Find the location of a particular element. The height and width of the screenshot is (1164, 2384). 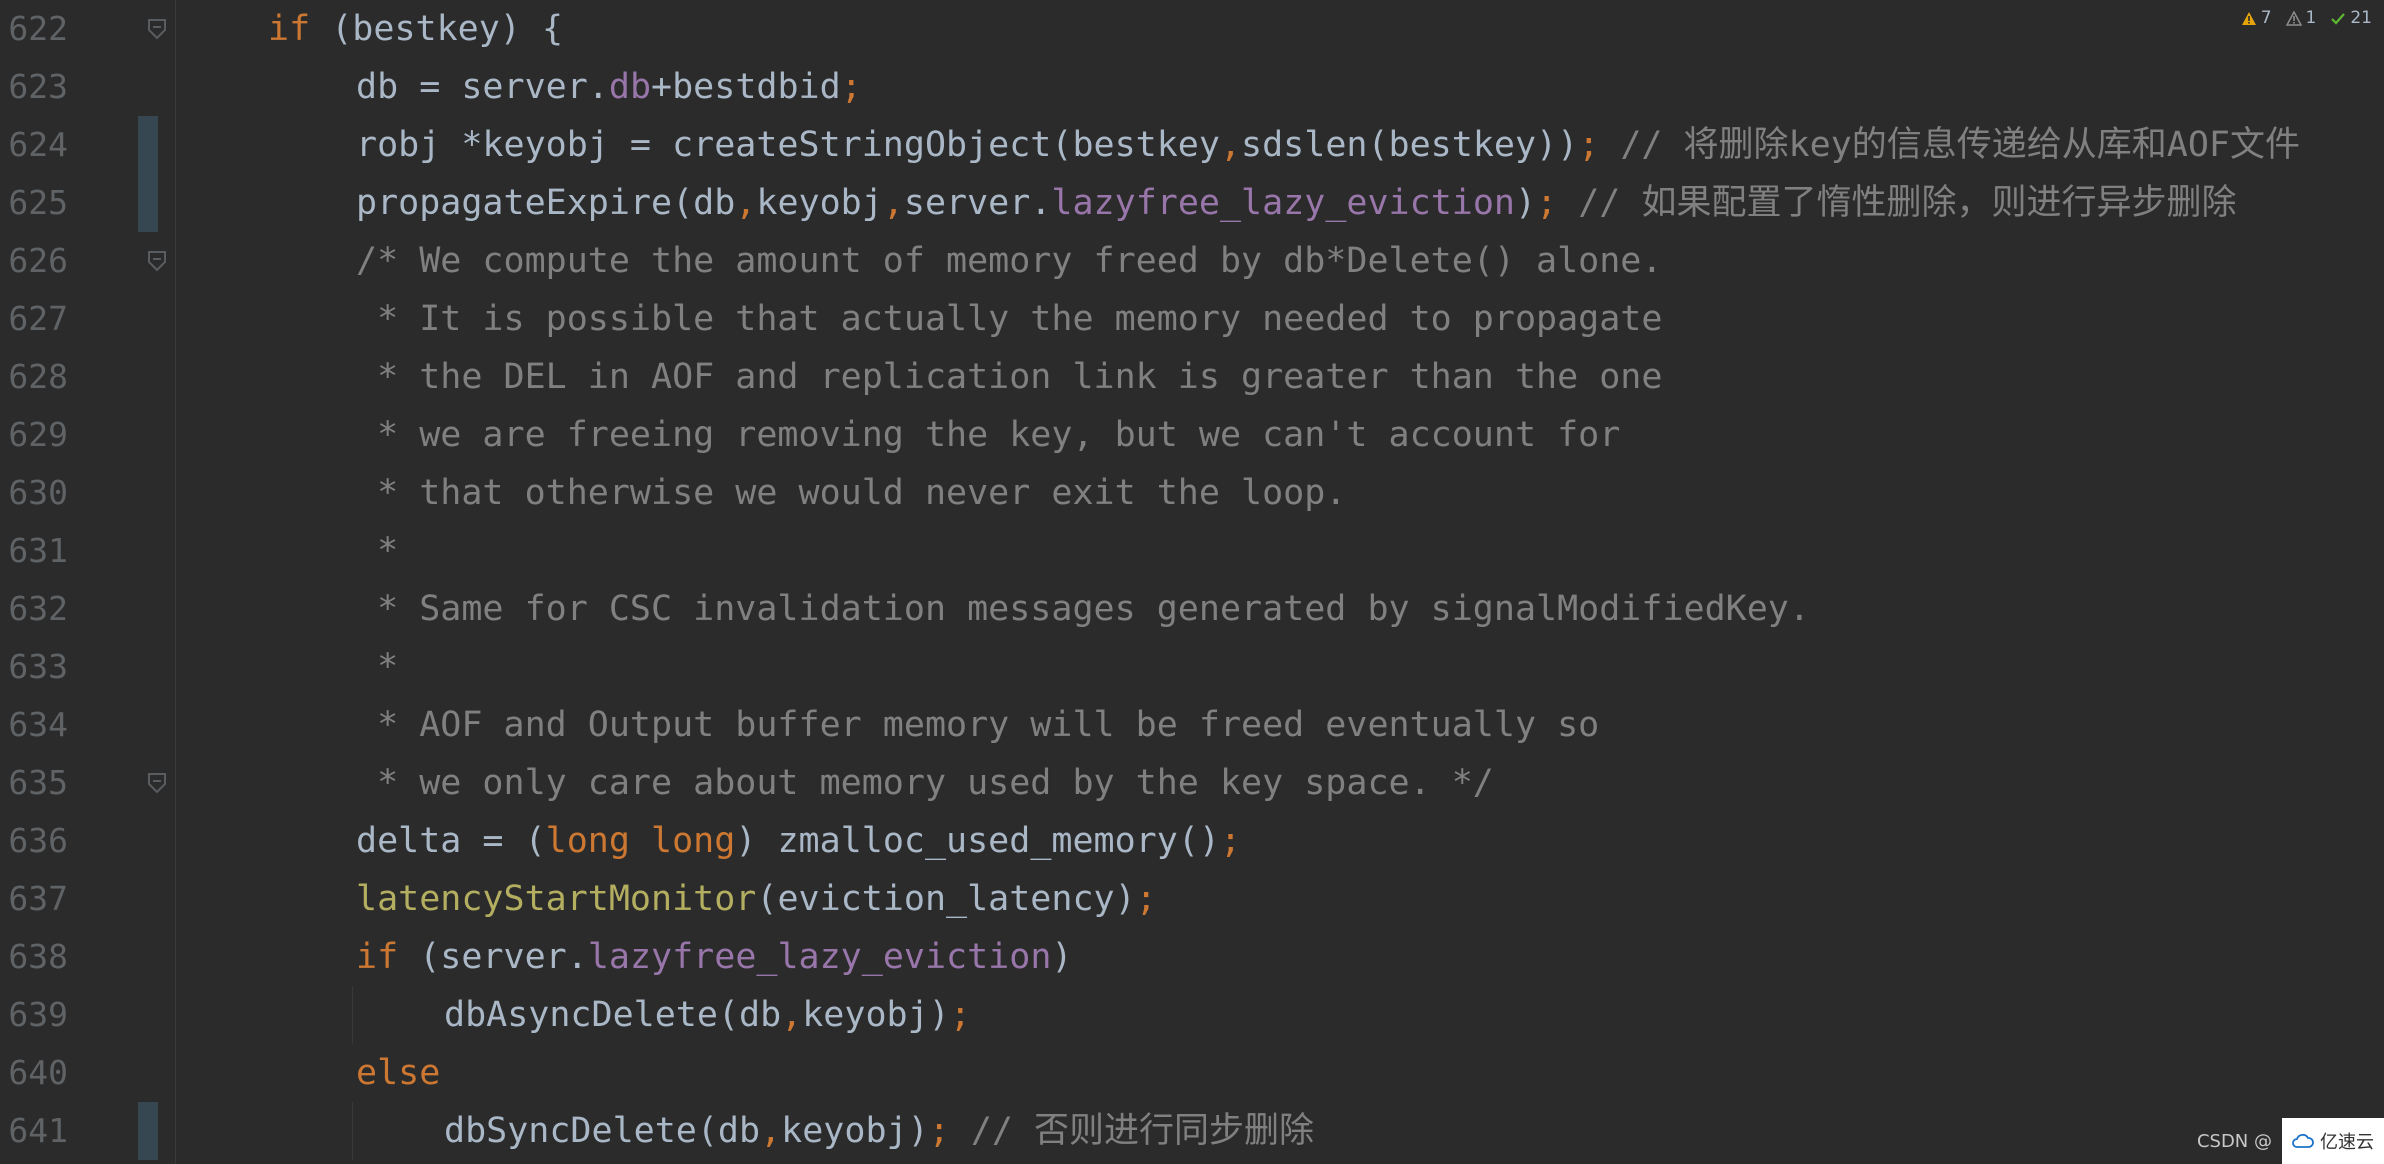

code-text: else is located at coordinates (398, 1073).